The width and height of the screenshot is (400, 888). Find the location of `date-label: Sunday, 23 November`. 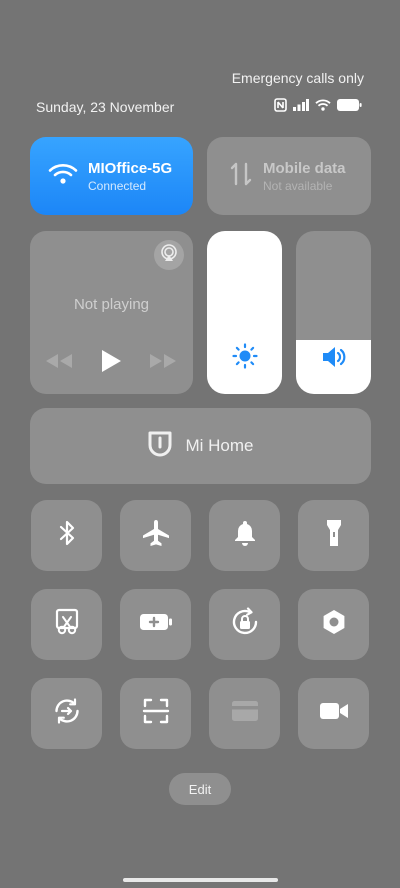

date-label: Sunday, 23 November is located at coordinates (105, 107).